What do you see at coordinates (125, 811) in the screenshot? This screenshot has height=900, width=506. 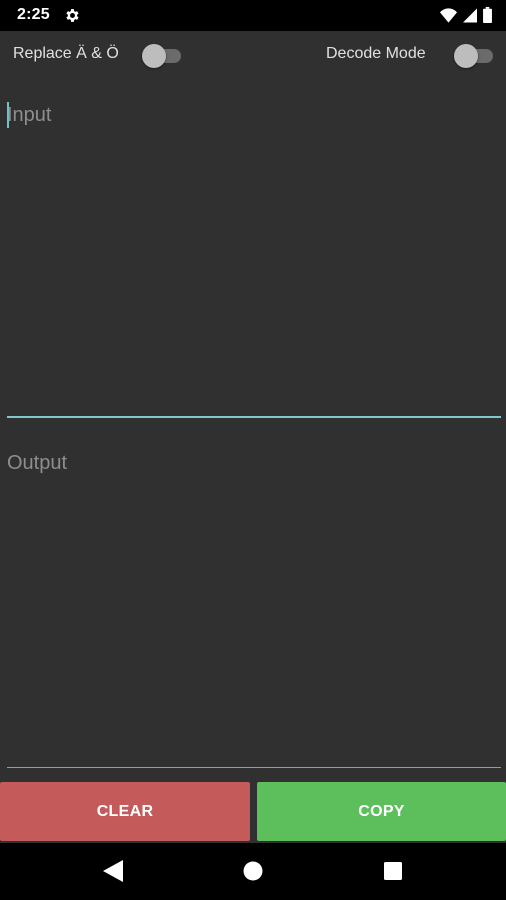 I see `clear-button: CLEAR` at bounding box center [125, 811].